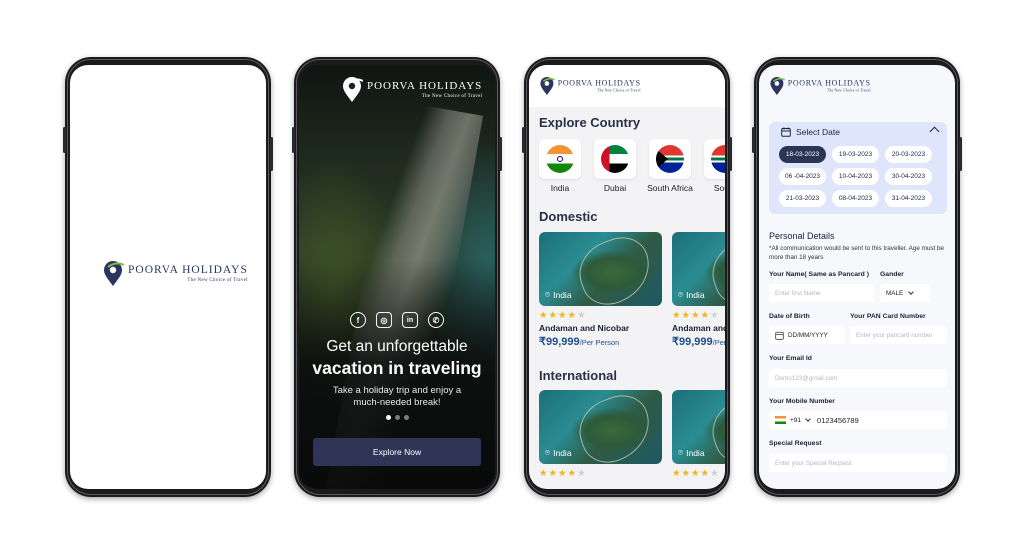  I want to click on brand-name: Poorva Holidays, so click(188, 269).